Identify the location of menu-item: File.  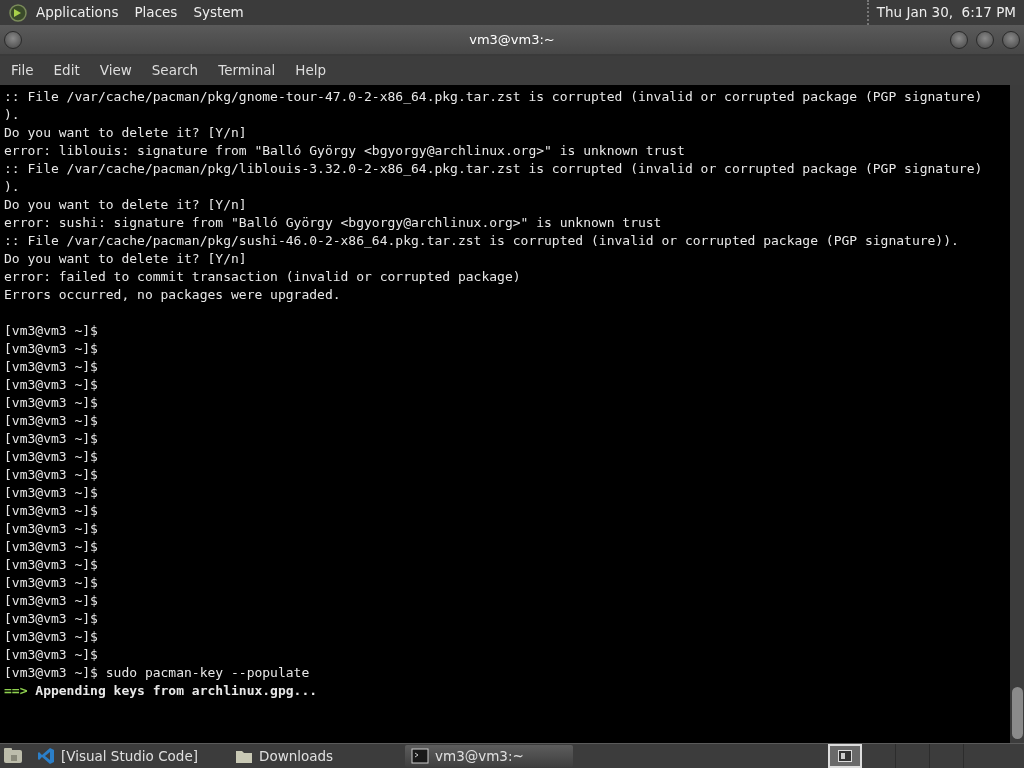
(22, 70).